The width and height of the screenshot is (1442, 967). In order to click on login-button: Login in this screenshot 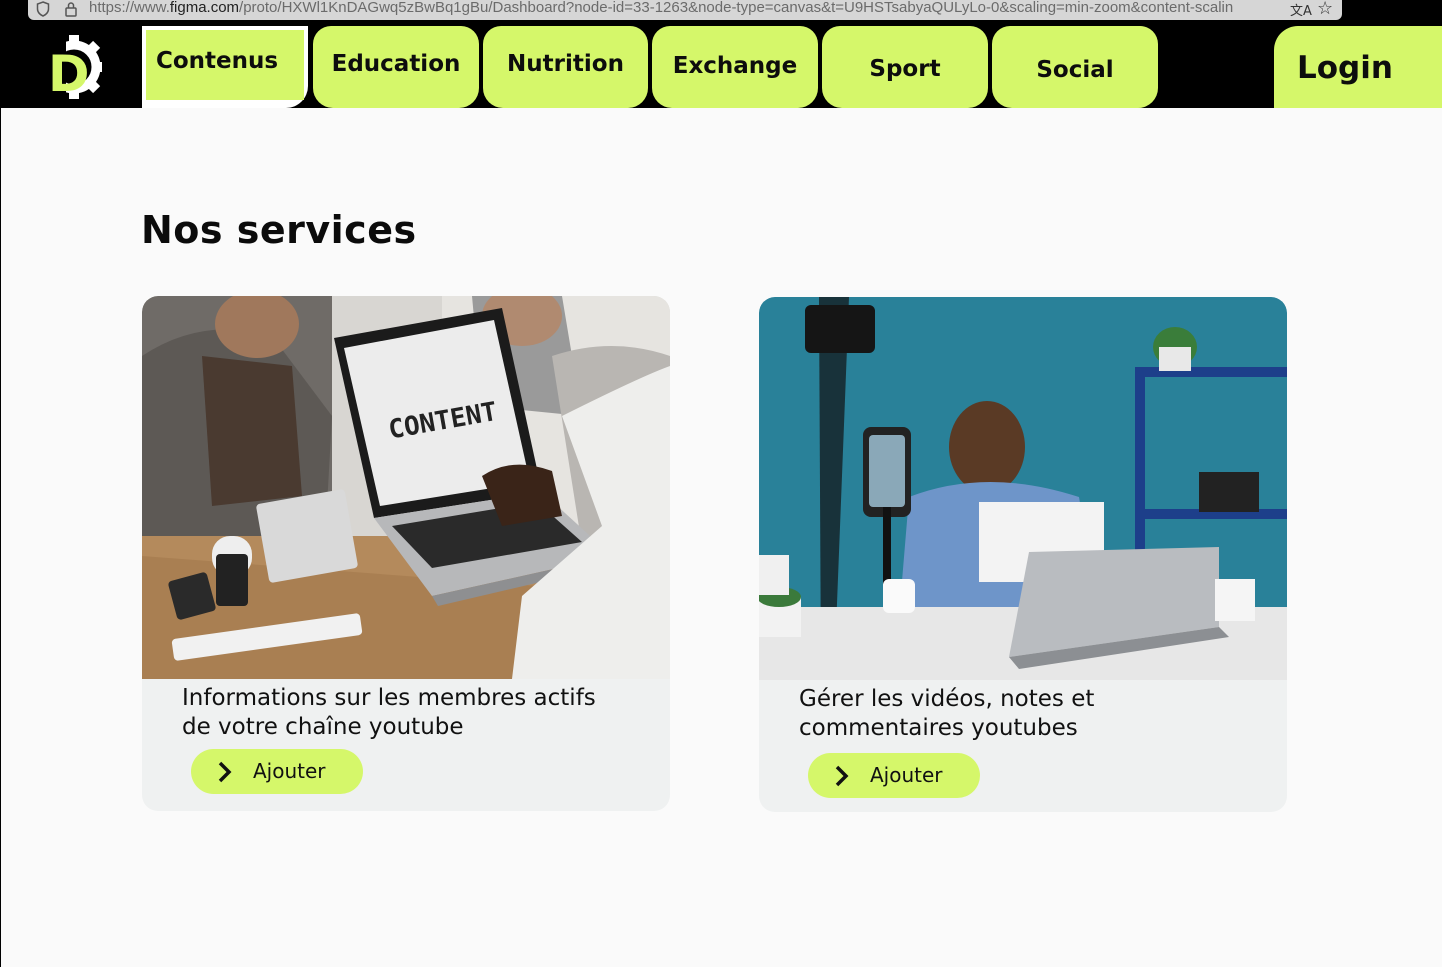, I will do `click(1358, 67)`.